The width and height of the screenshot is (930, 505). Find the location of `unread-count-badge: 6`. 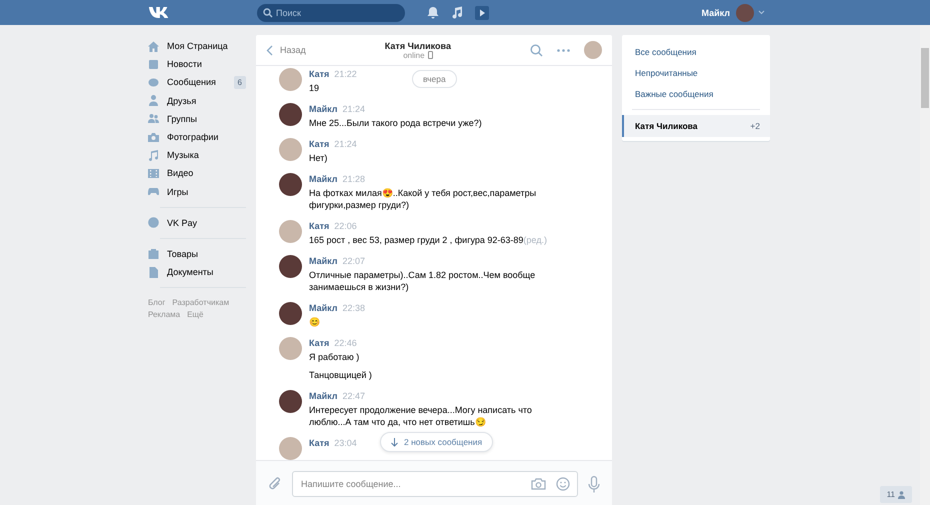

unread-count-badge: 6 is located at coordinates (240, 82).